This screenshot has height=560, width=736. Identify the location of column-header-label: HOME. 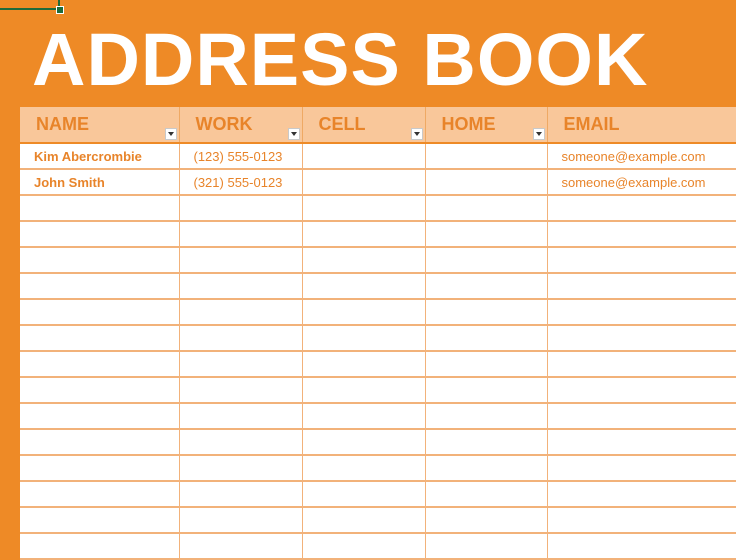
(468, 124).